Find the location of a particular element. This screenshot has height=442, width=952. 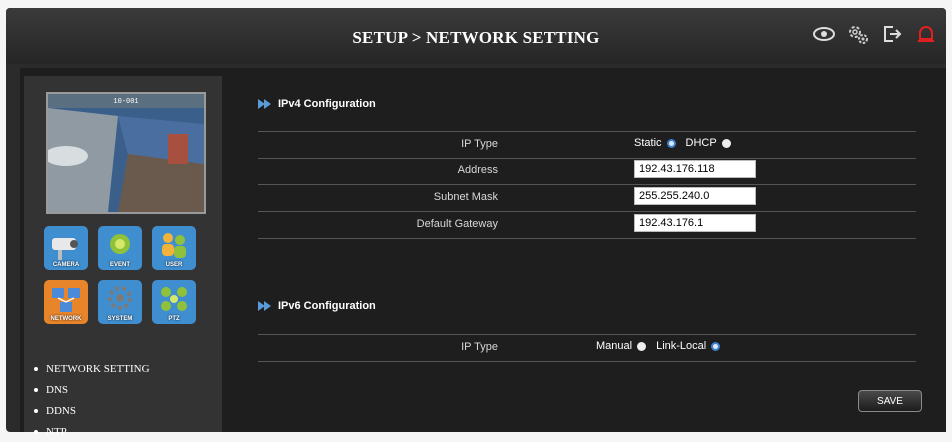

link-local-option-label: Link-Local is located at coordinates (681, 346).